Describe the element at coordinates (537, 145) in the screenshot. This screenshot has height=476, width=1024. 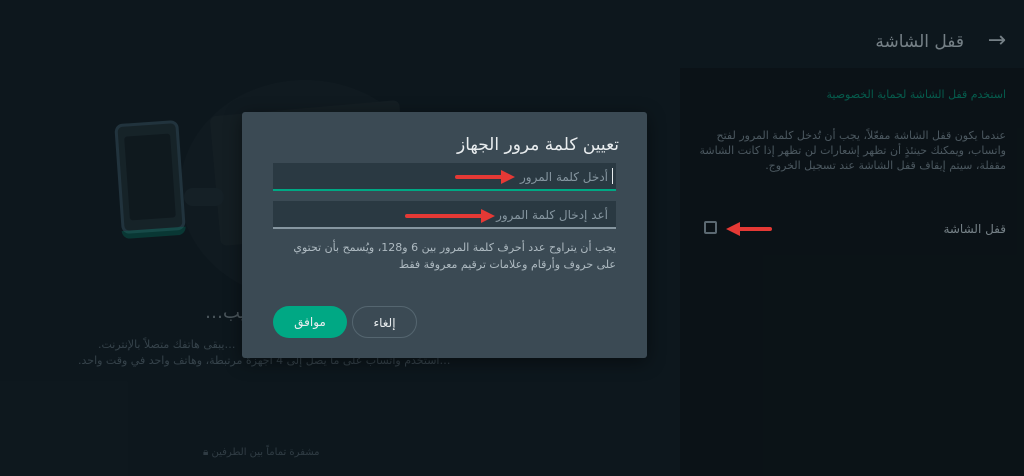
I see `dialog-title: تعيين كلمة مرور الجهاز` at that location.